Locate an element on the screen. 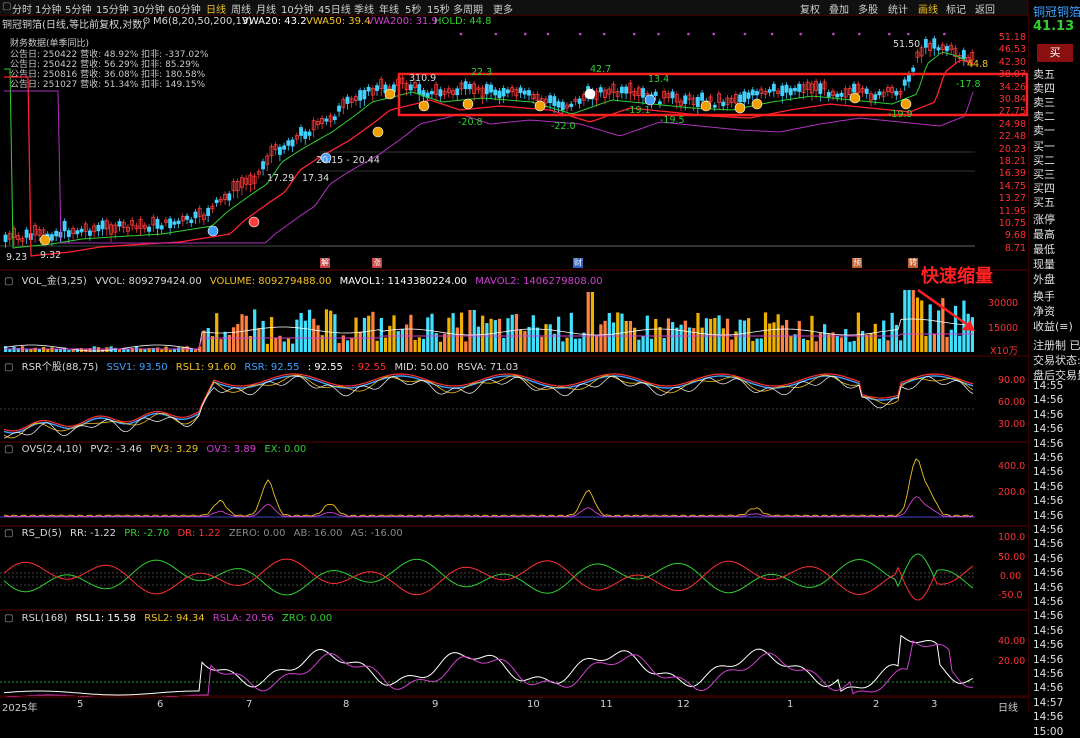 Image resolution: width=1080 pixels, height=738 pixels. vwa20-value: VWA20: 43.2 is located at coordinates (274, 21).